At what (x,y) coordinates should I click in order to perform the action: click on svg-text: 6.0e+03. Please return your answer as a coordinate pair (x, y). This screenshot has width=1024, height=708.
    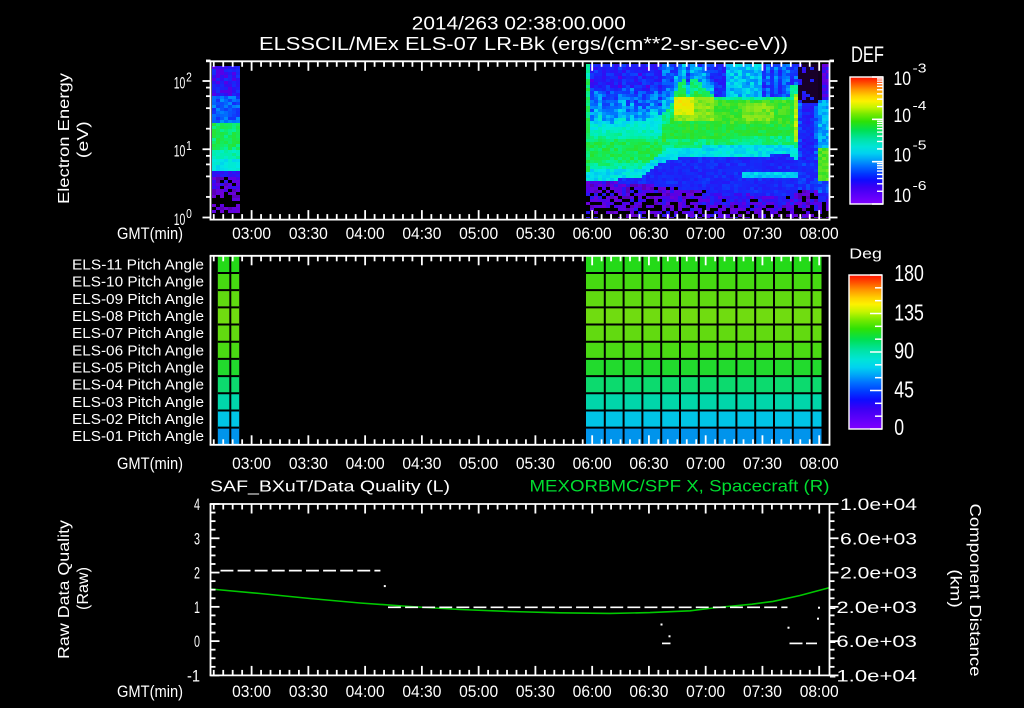
    Looking at the image, I should click on (878, 538).